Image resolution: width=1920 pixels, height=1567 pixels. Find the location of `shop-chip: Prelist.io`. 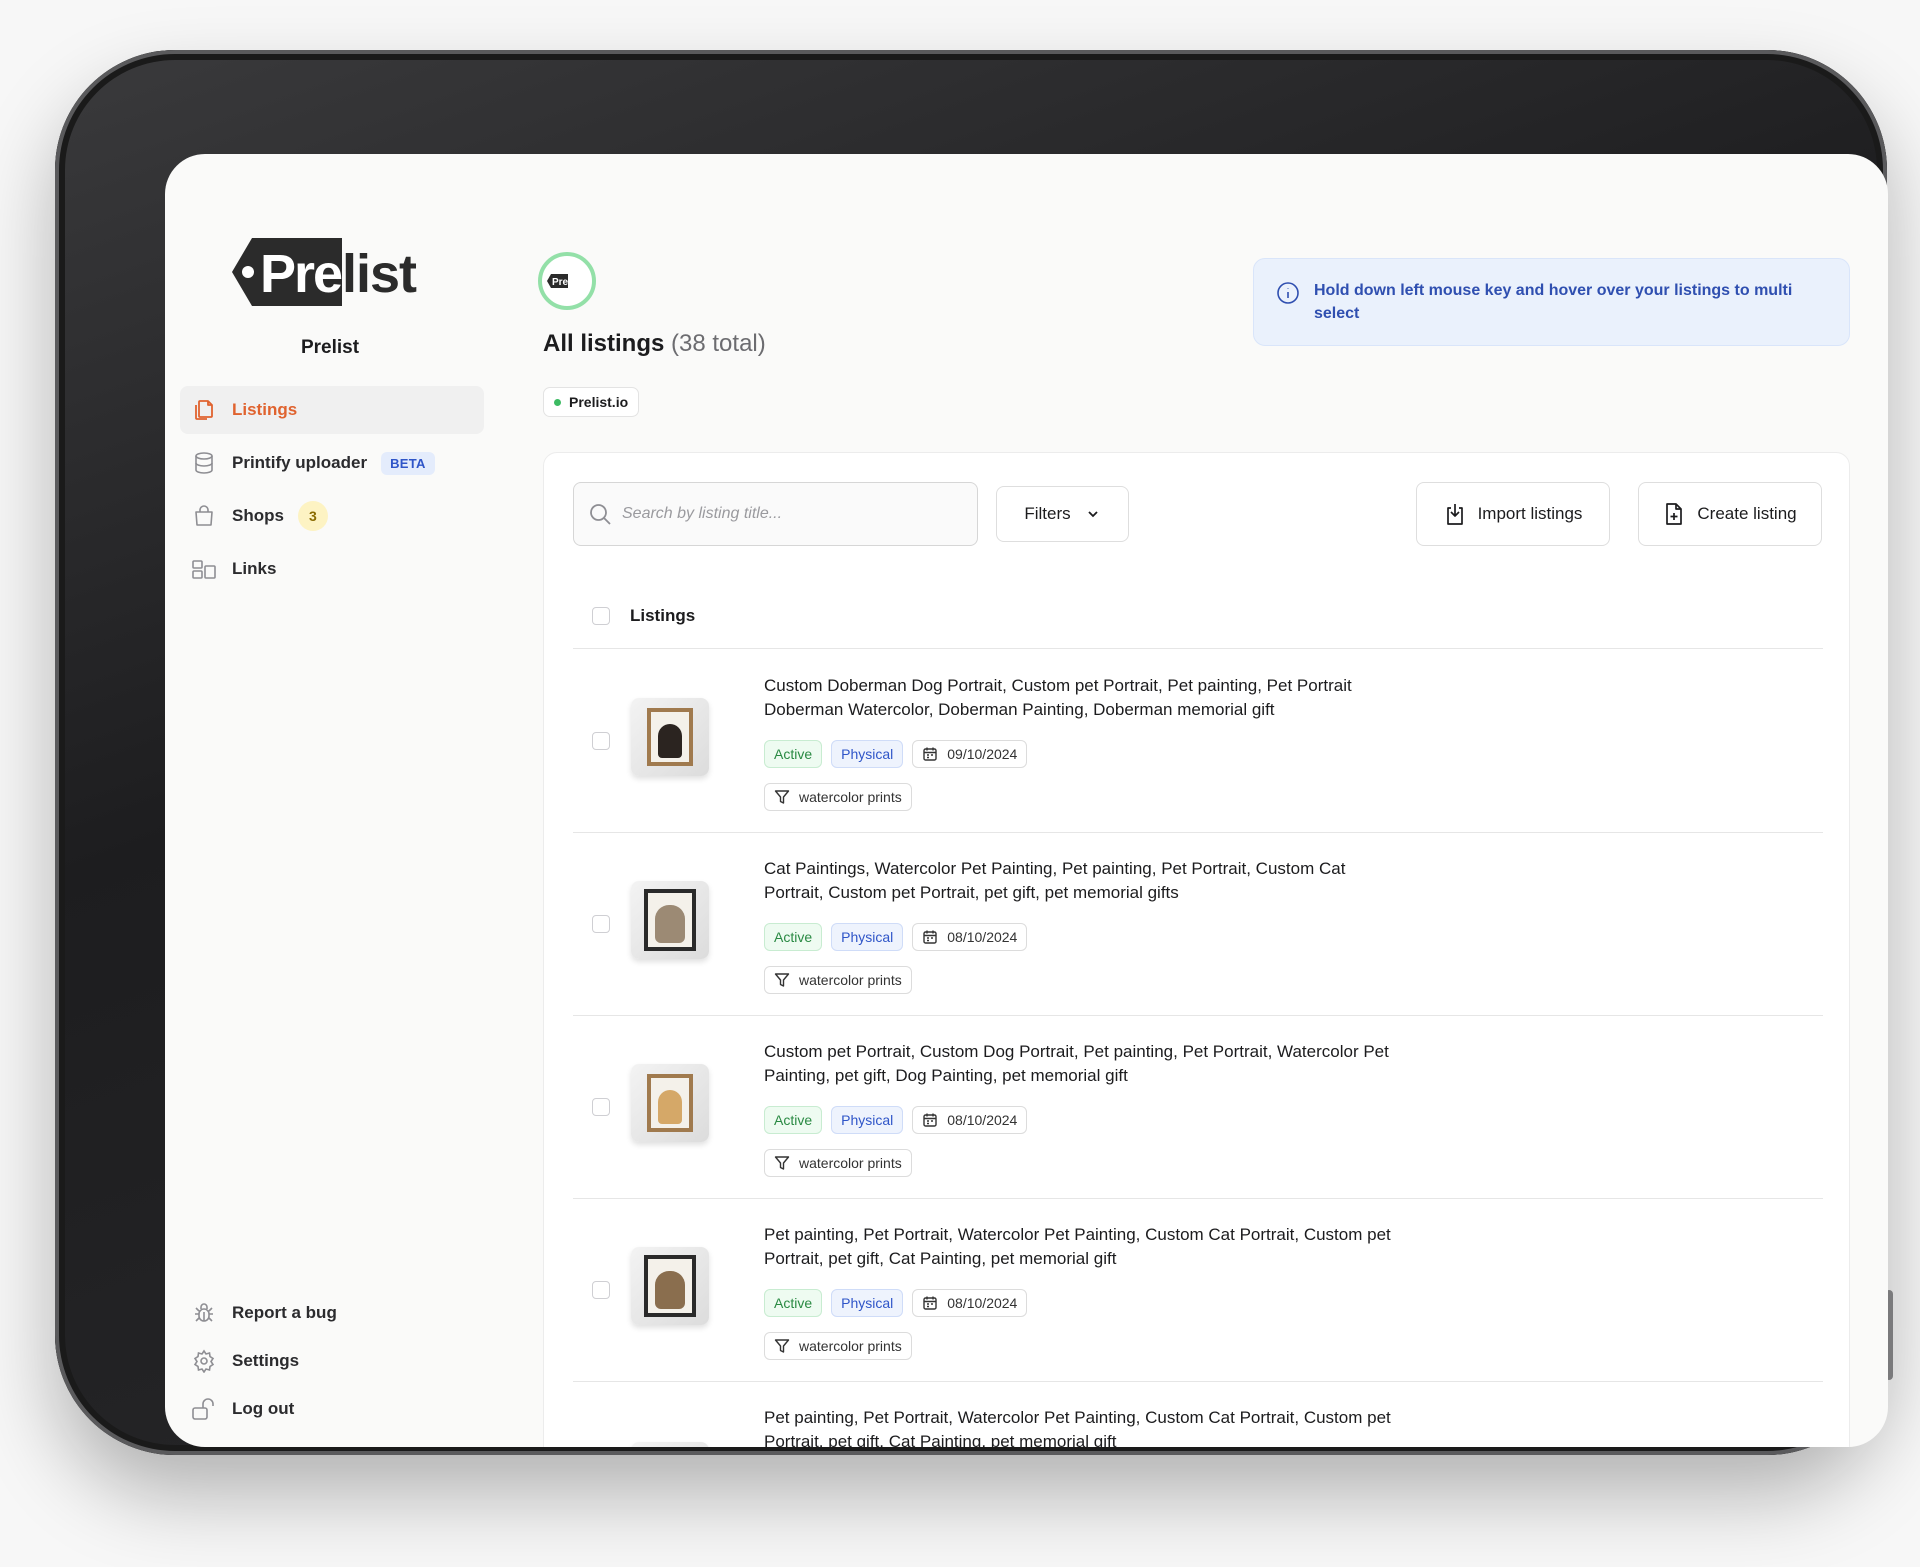

shop-chip: Prelist.io is located at coordinates (591, 402).